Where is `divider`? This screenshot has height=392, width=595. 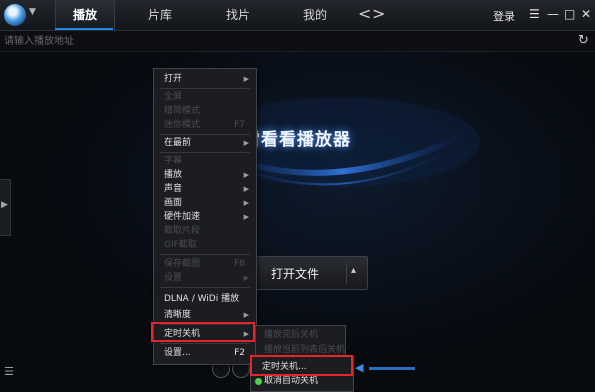 divider is located at coordinates (346, 273).